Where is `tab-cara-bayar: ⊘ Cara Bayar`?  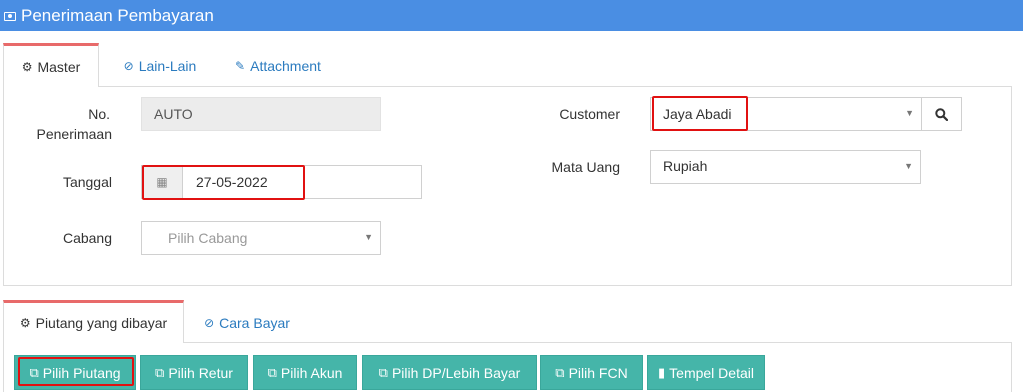
tab-cara-bayar: ⊘ Cara Bayar is located at coordinates (247, 323).